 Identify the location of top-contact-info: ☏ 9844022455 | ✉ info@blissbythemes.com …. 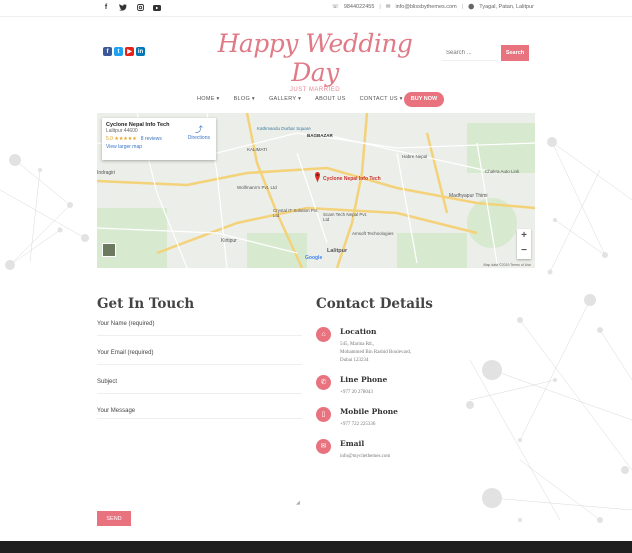
(433, 7).